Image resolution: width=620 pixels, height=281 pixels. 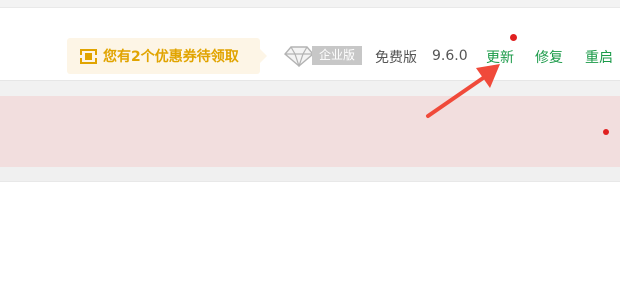 I want to click on coupon-banner: 您有2个优惠券待领取, so click(x=167, y=56).